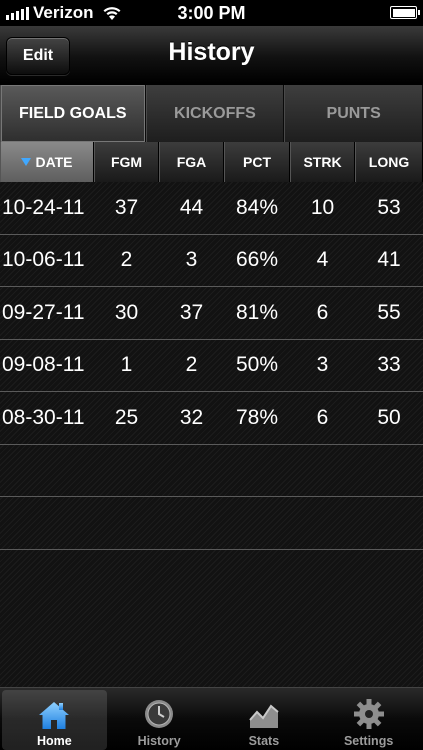 Image resolution: width=423 pixels, height=750 pixels. What do you see at coordinates (389, 207) in the screenshot?
I see `cell-long: 53` at bounding box center [389, 207].